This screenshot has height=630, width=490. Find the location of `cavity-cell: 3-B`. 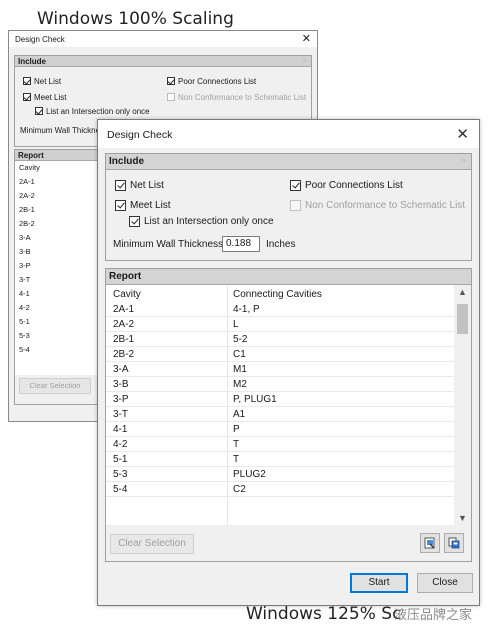

cavity-cell: 3-B is located at coordinates (121, 384).